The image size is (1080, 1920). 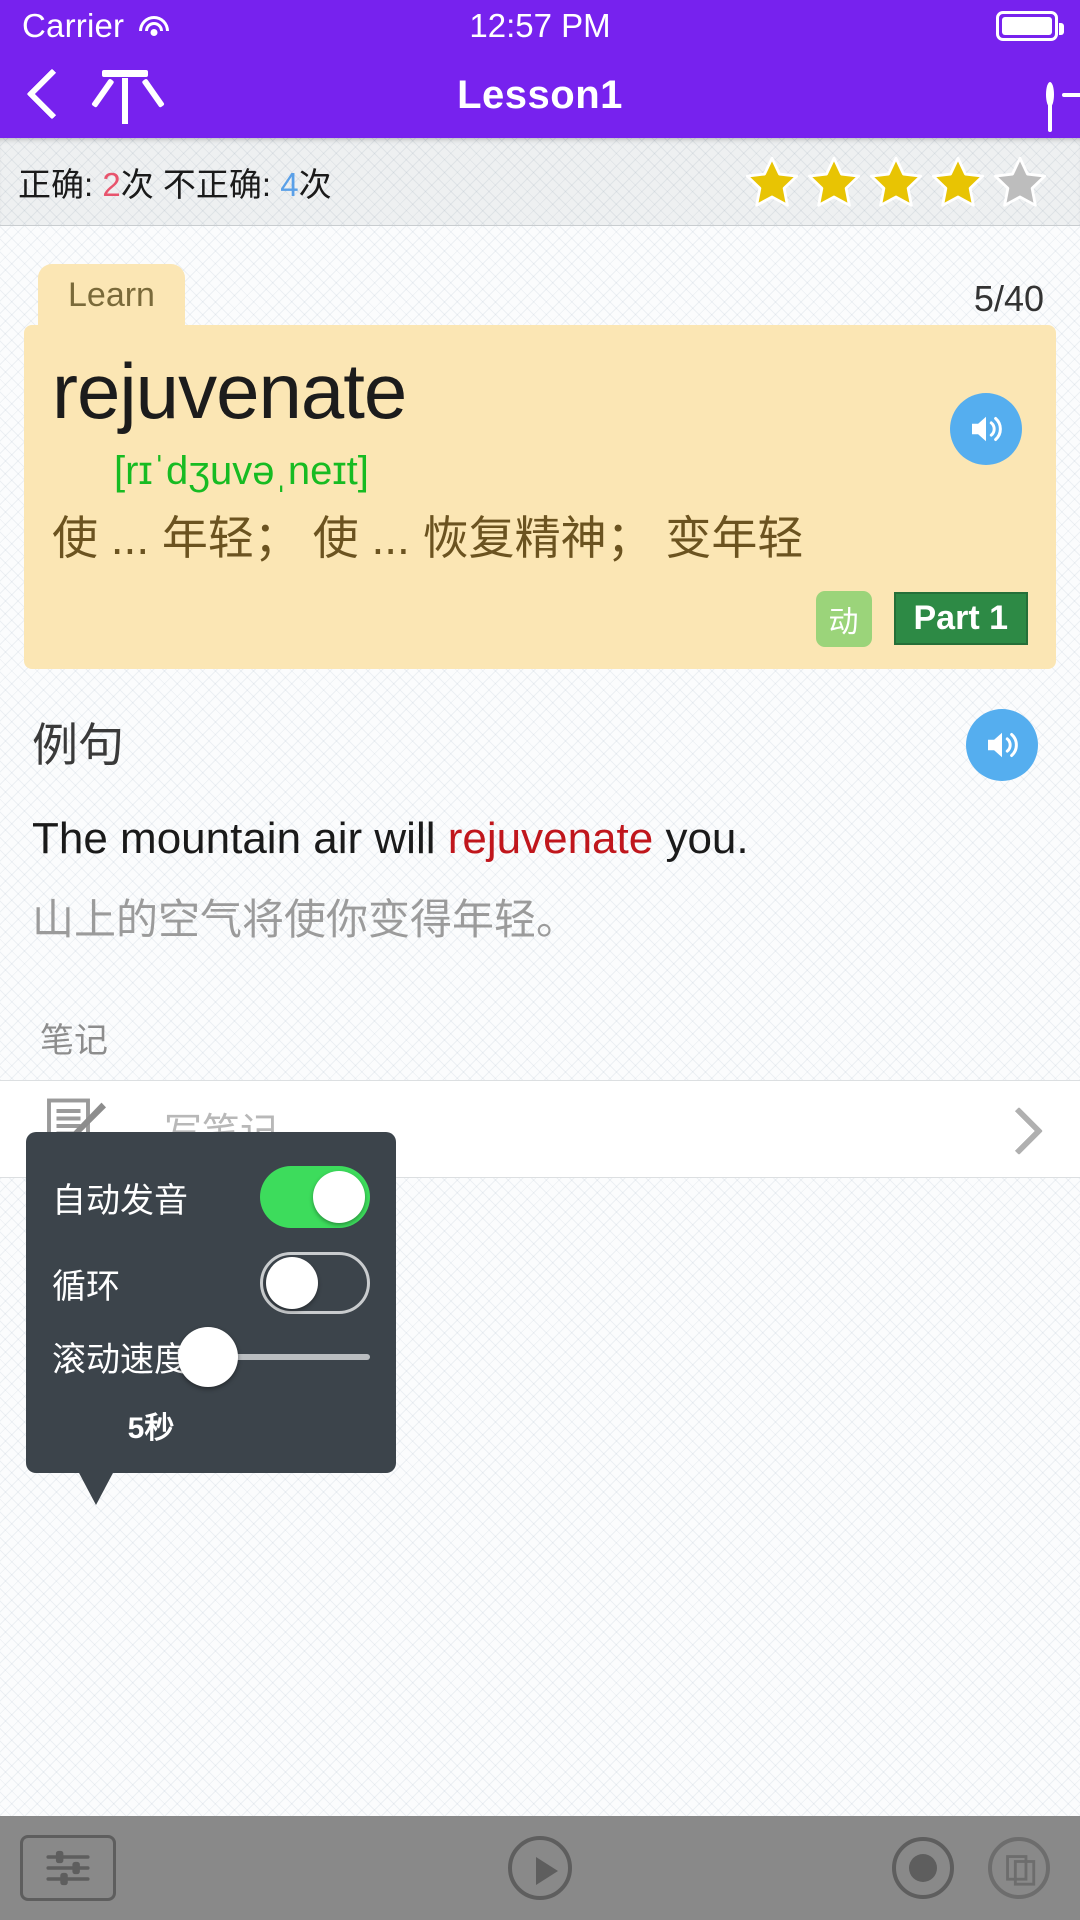 What do you see at coordinates (229, 391) in the screenshot?
I see `word-text: rejuvenate` at bounding box center [229, 391].